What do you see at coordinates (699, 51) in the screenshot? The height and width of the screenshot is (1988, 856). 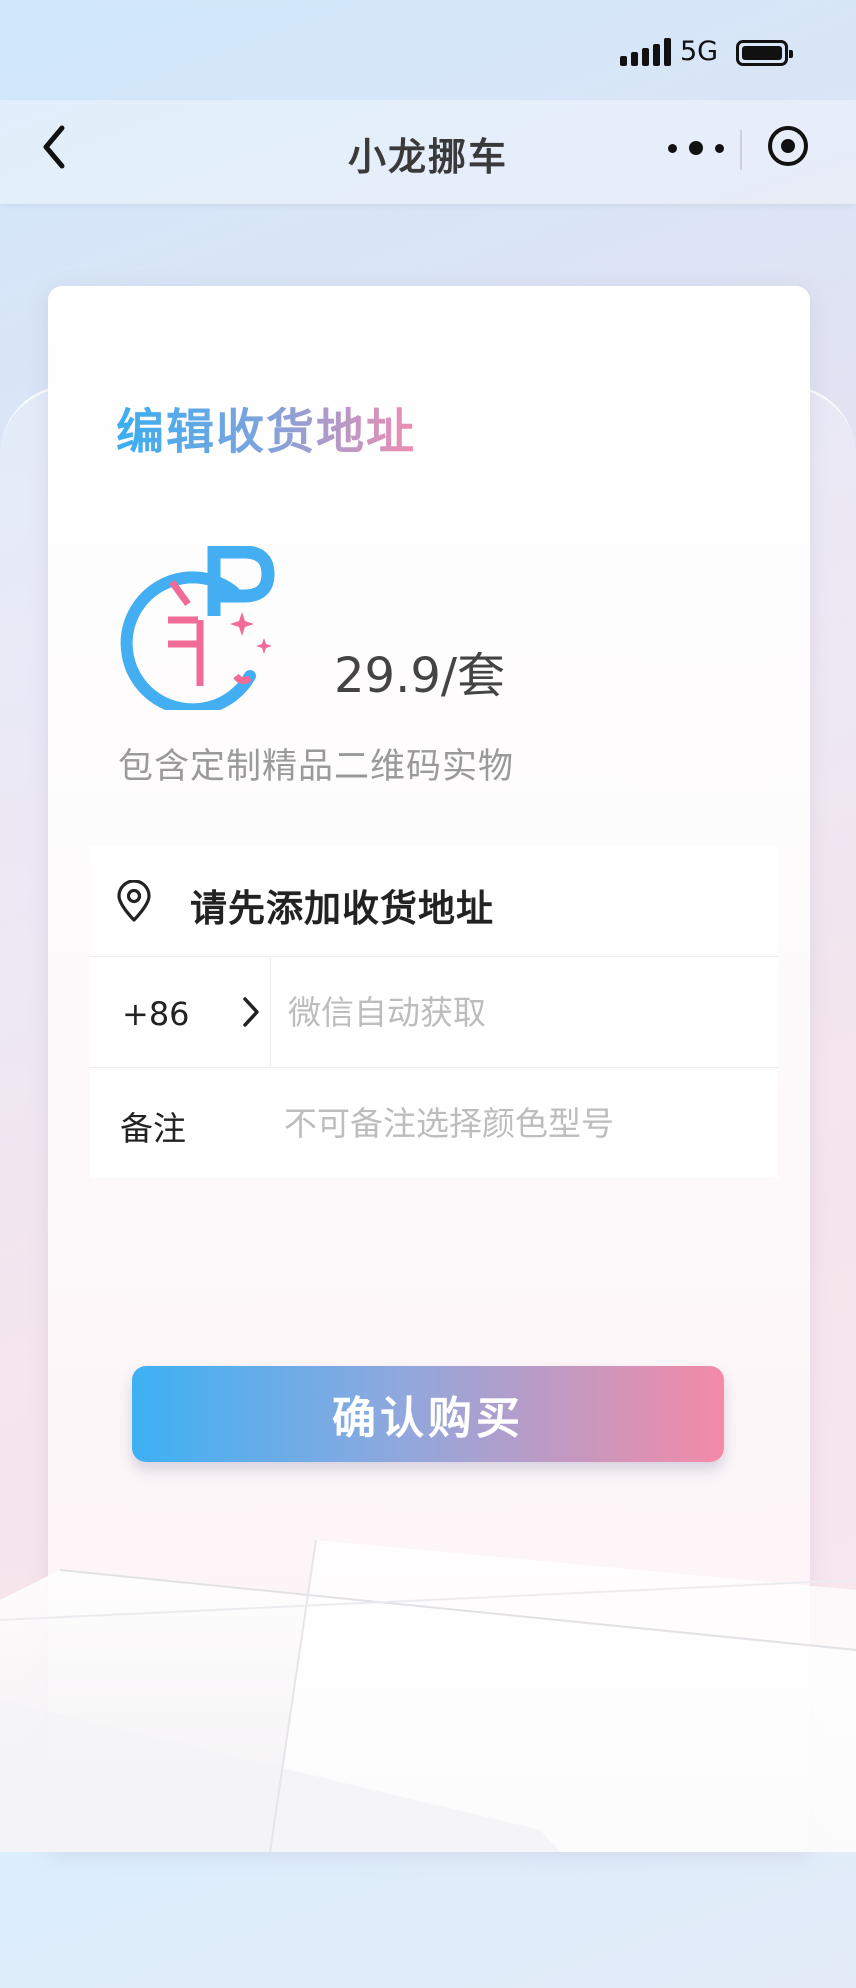 I see `network-label: 5G` at bounding box center [699, 51].